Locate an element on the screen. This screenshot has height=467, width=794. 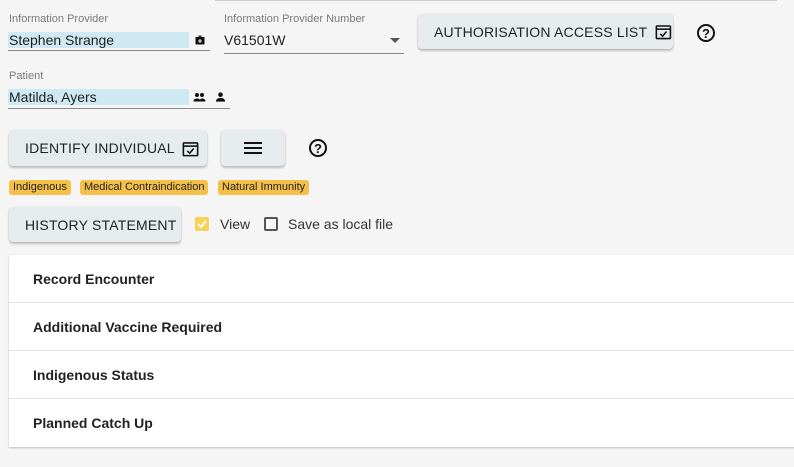
patient-label: Patient is located at coordinates (26, 76).